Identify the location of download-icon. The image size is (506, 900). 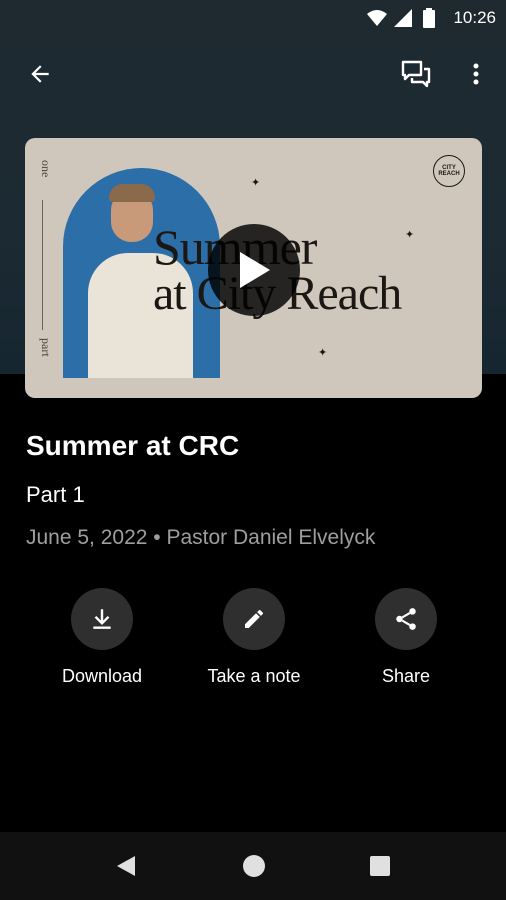
(102, 619).